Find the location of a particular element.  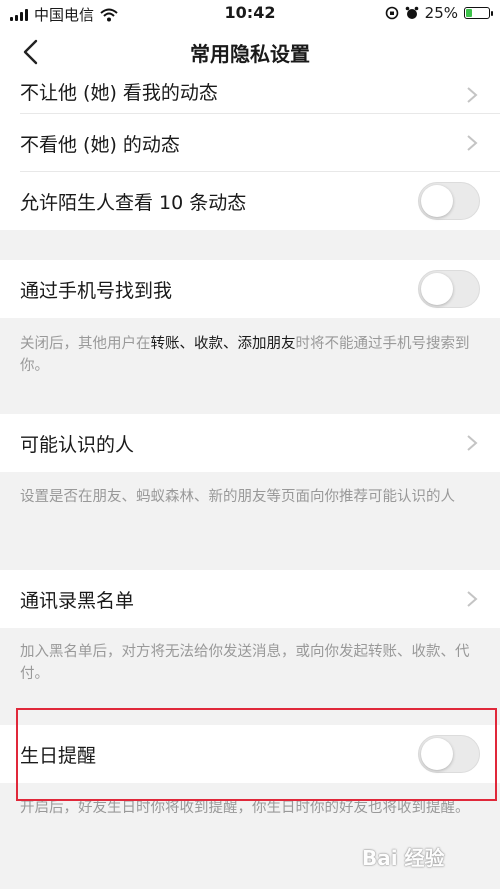

row-label: 生日提醒 is located at coordinates (58, 756).